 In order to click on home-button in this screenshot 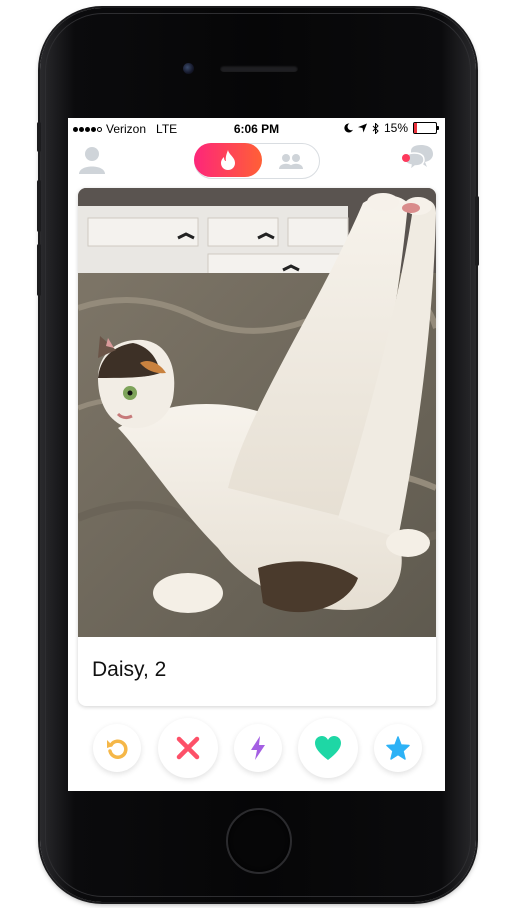, I will do `click(259, 841)`.